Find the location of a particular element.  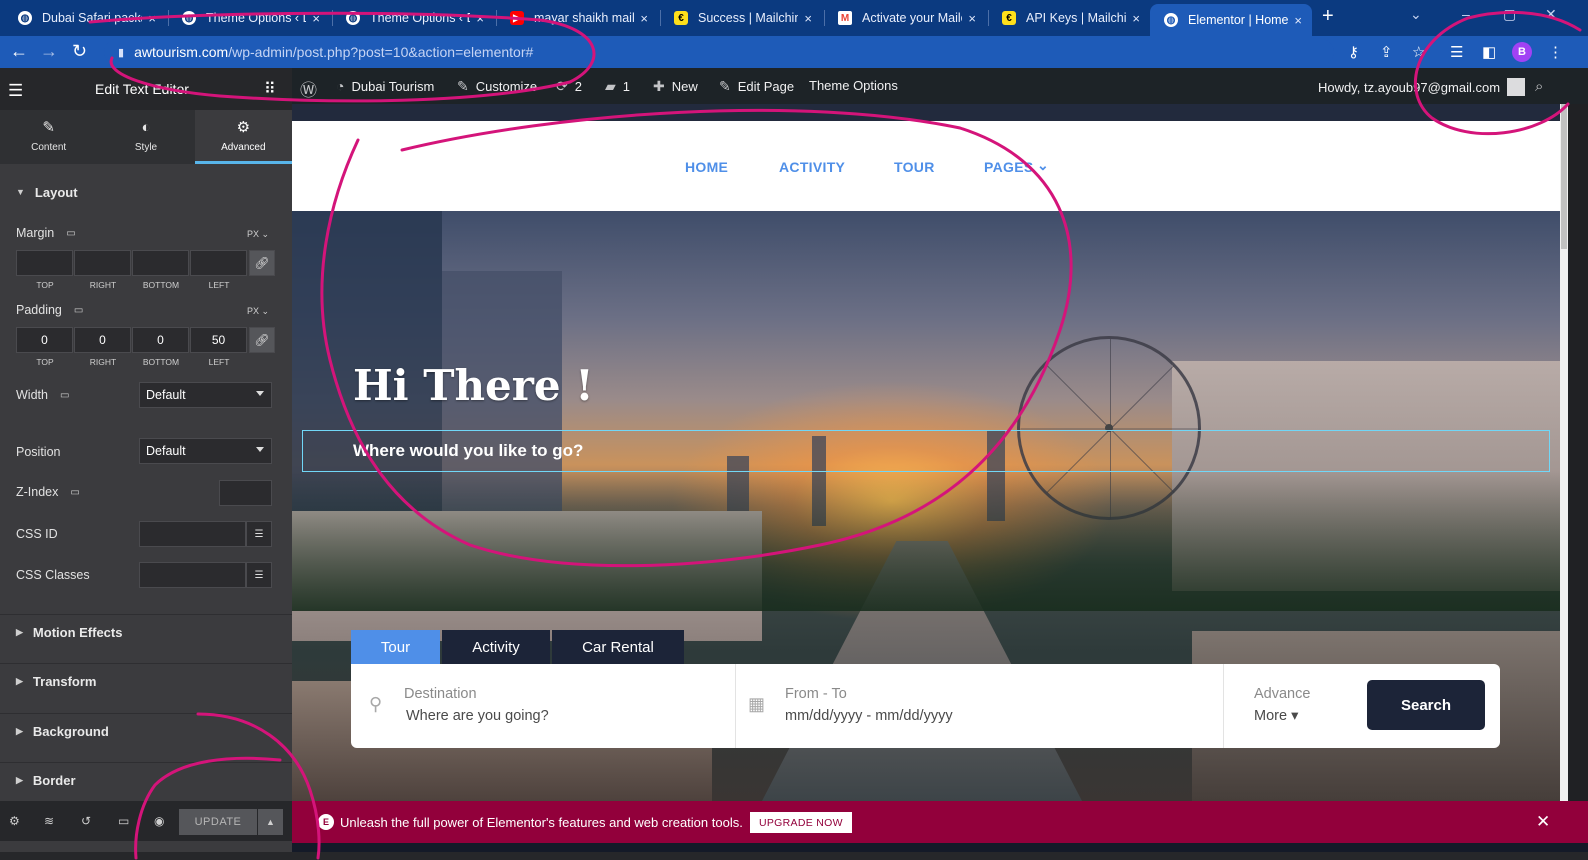

browser-tab: € API Keys | Mailchim × is located at coordinates (1069, 18).